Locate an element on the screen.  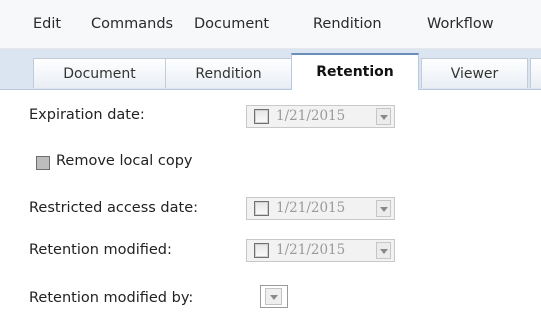
restricted-access-date-label: Restricted access date: is located at coordinates (114, 208).